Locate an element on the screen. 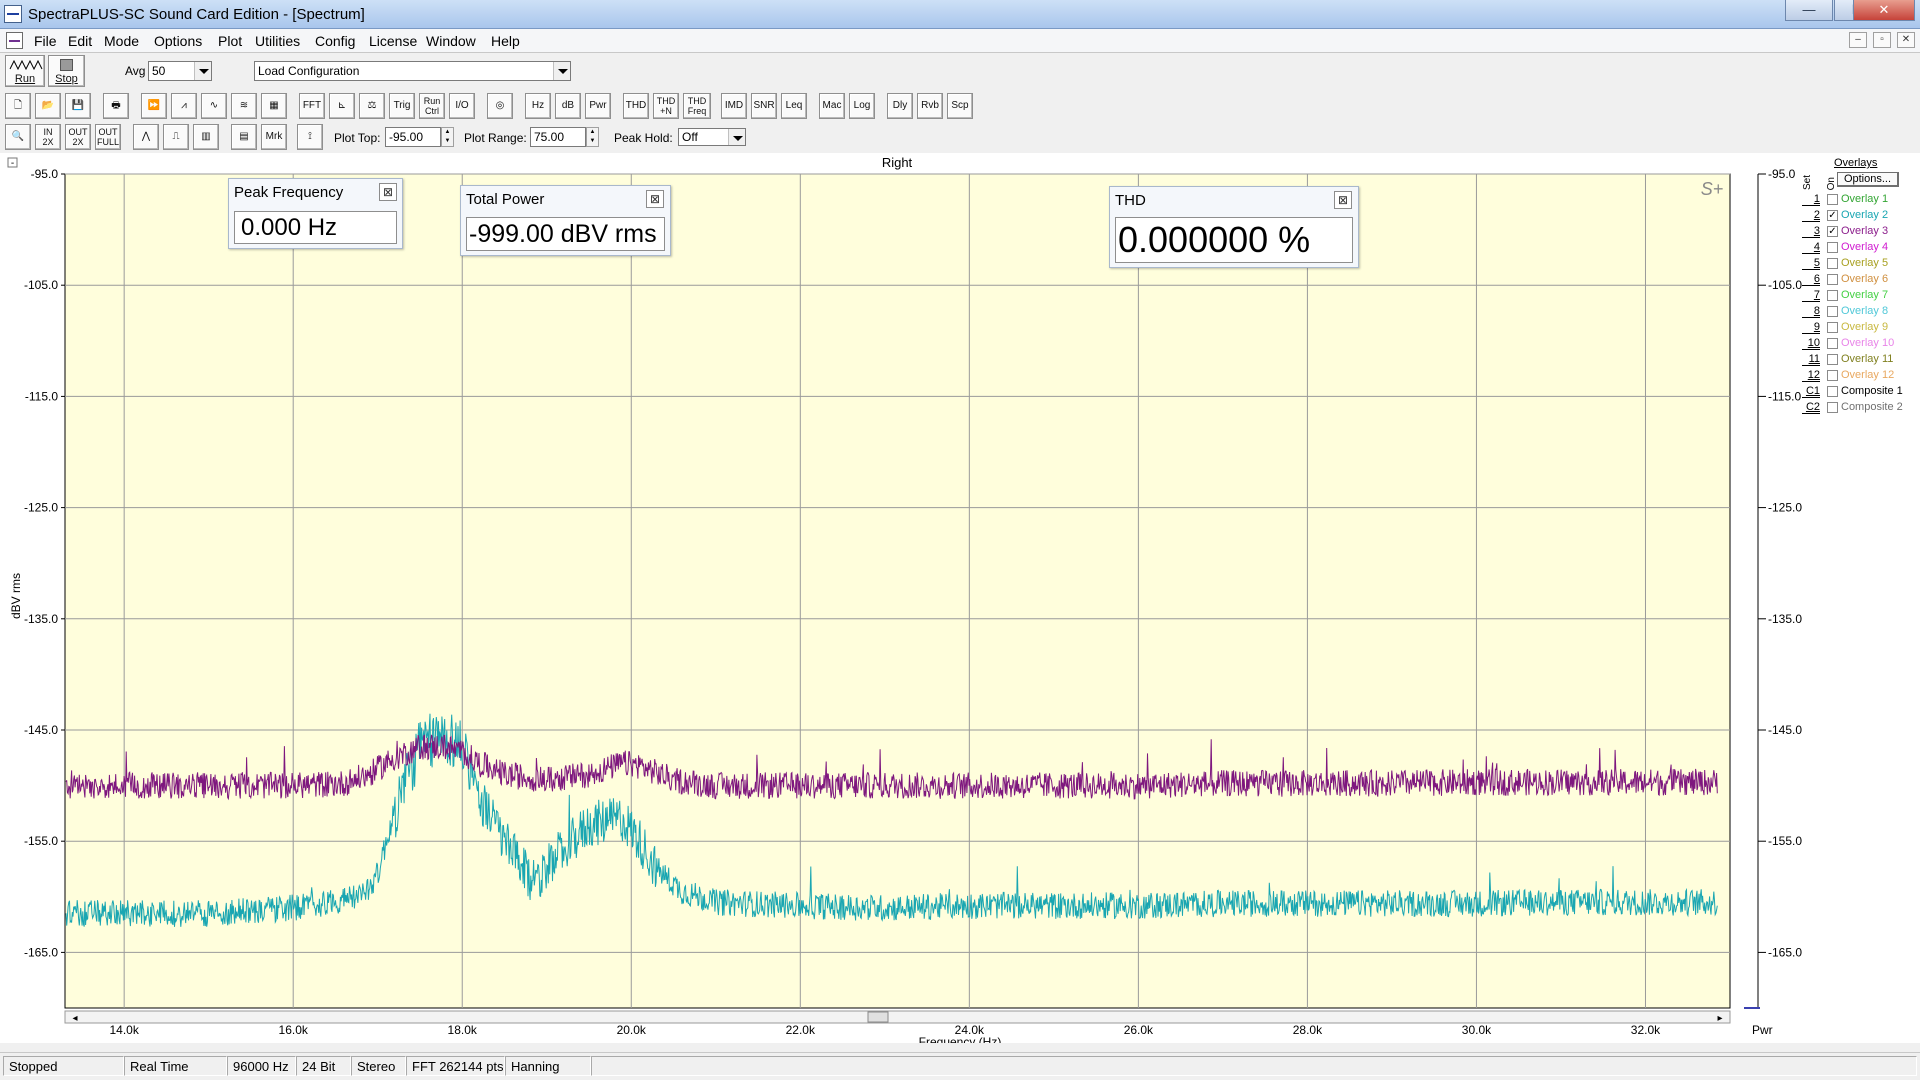 This screenshot has width=1920, height=1080. document-system-icon is located at coordinates (14, 40).